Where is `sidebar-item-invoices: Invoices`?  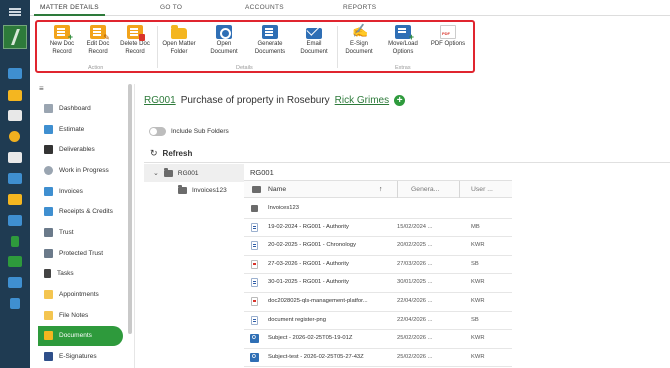 sidebar-item-invoices: Invoices is located at coordinates (81, 191).